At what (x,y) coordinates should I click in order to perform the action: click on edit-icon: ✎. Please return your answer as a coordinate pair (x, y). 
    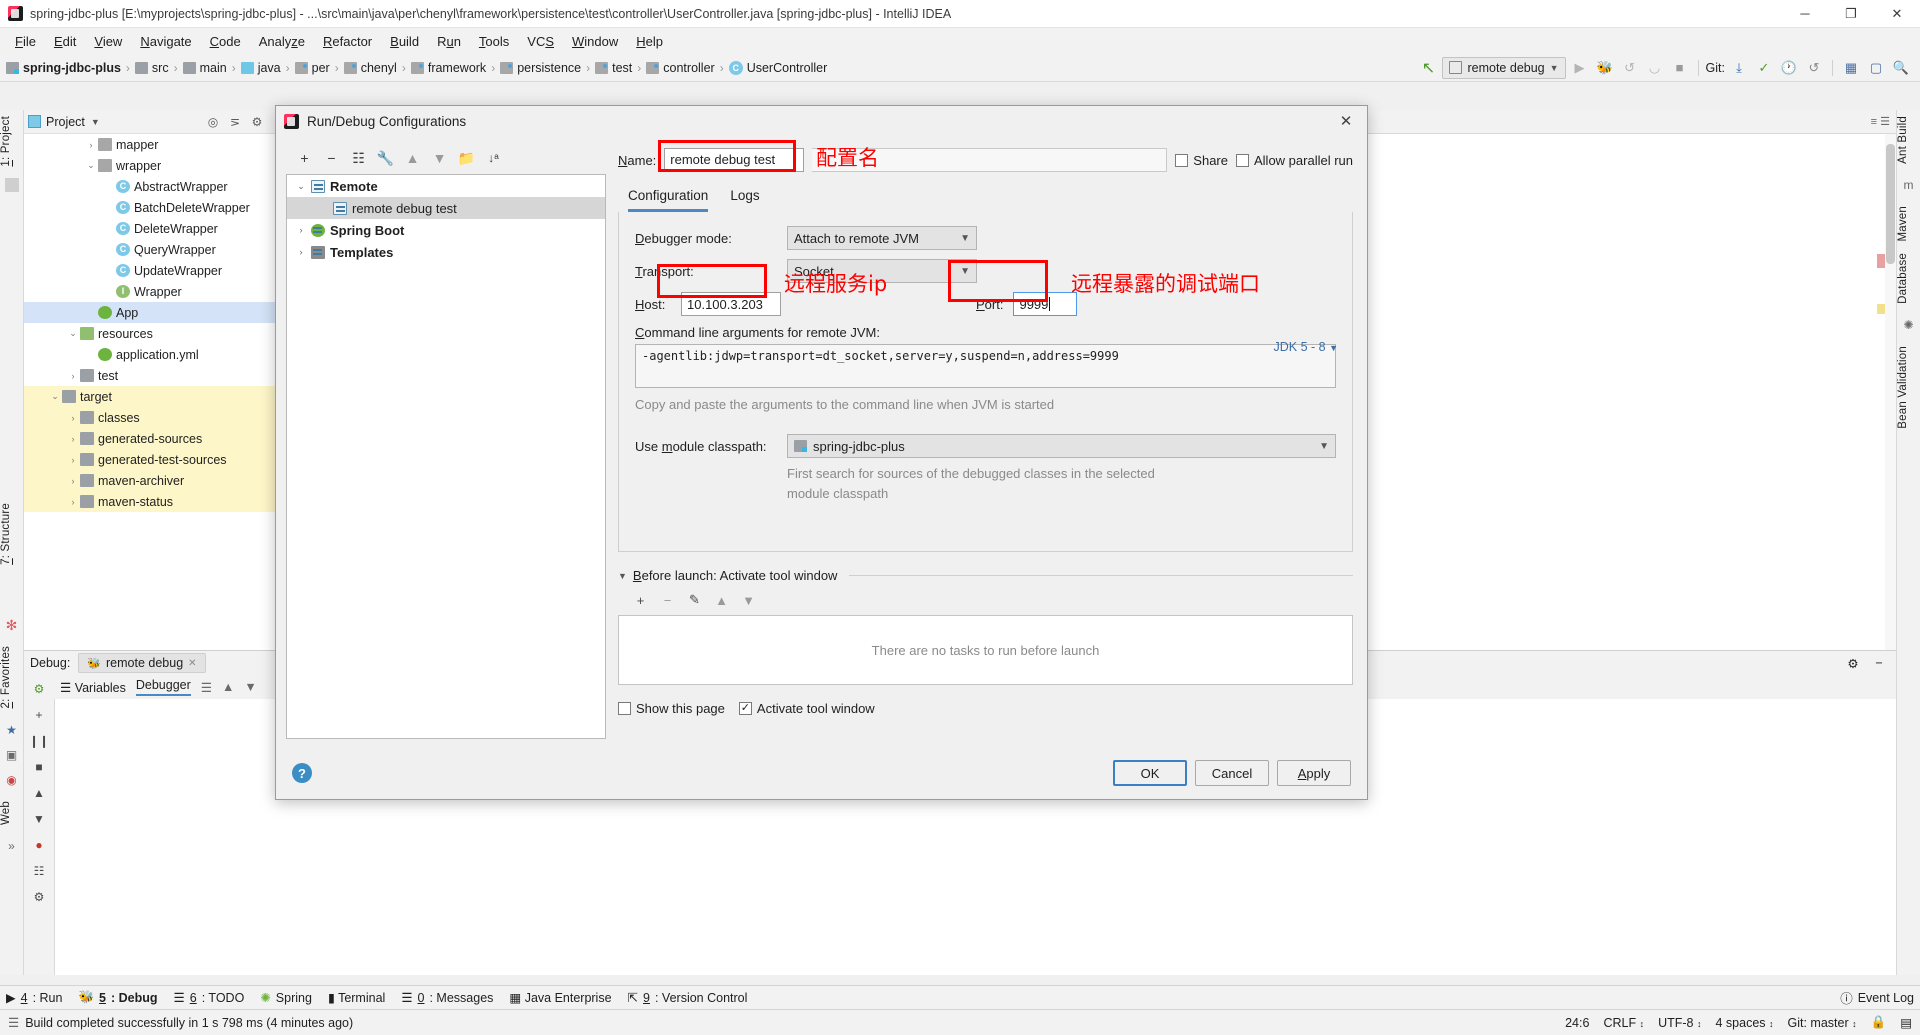
    Looking at the image, I should click on (694, 600).